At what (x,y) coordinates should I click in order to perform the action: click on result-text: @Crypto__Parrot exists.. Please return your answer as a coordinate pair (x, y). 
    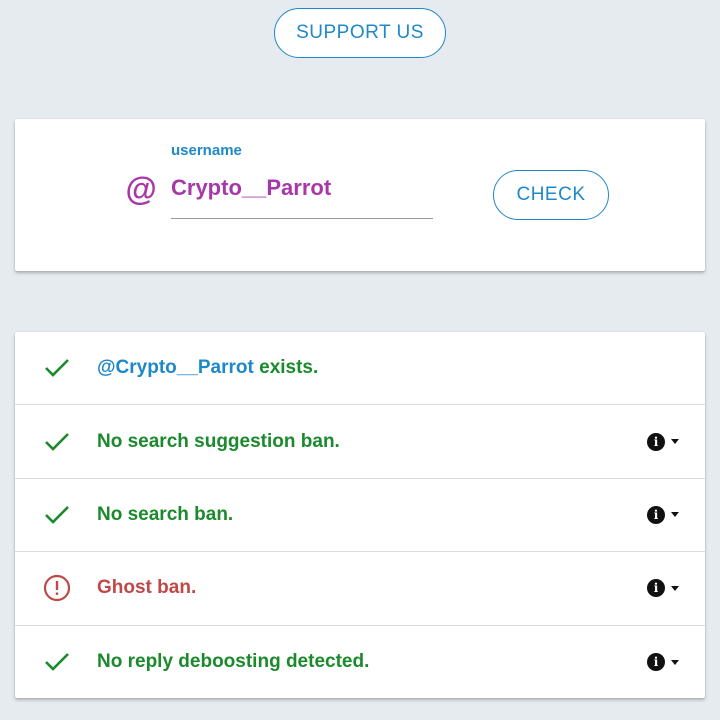
    Looking at the image, I should click on (208, 368).